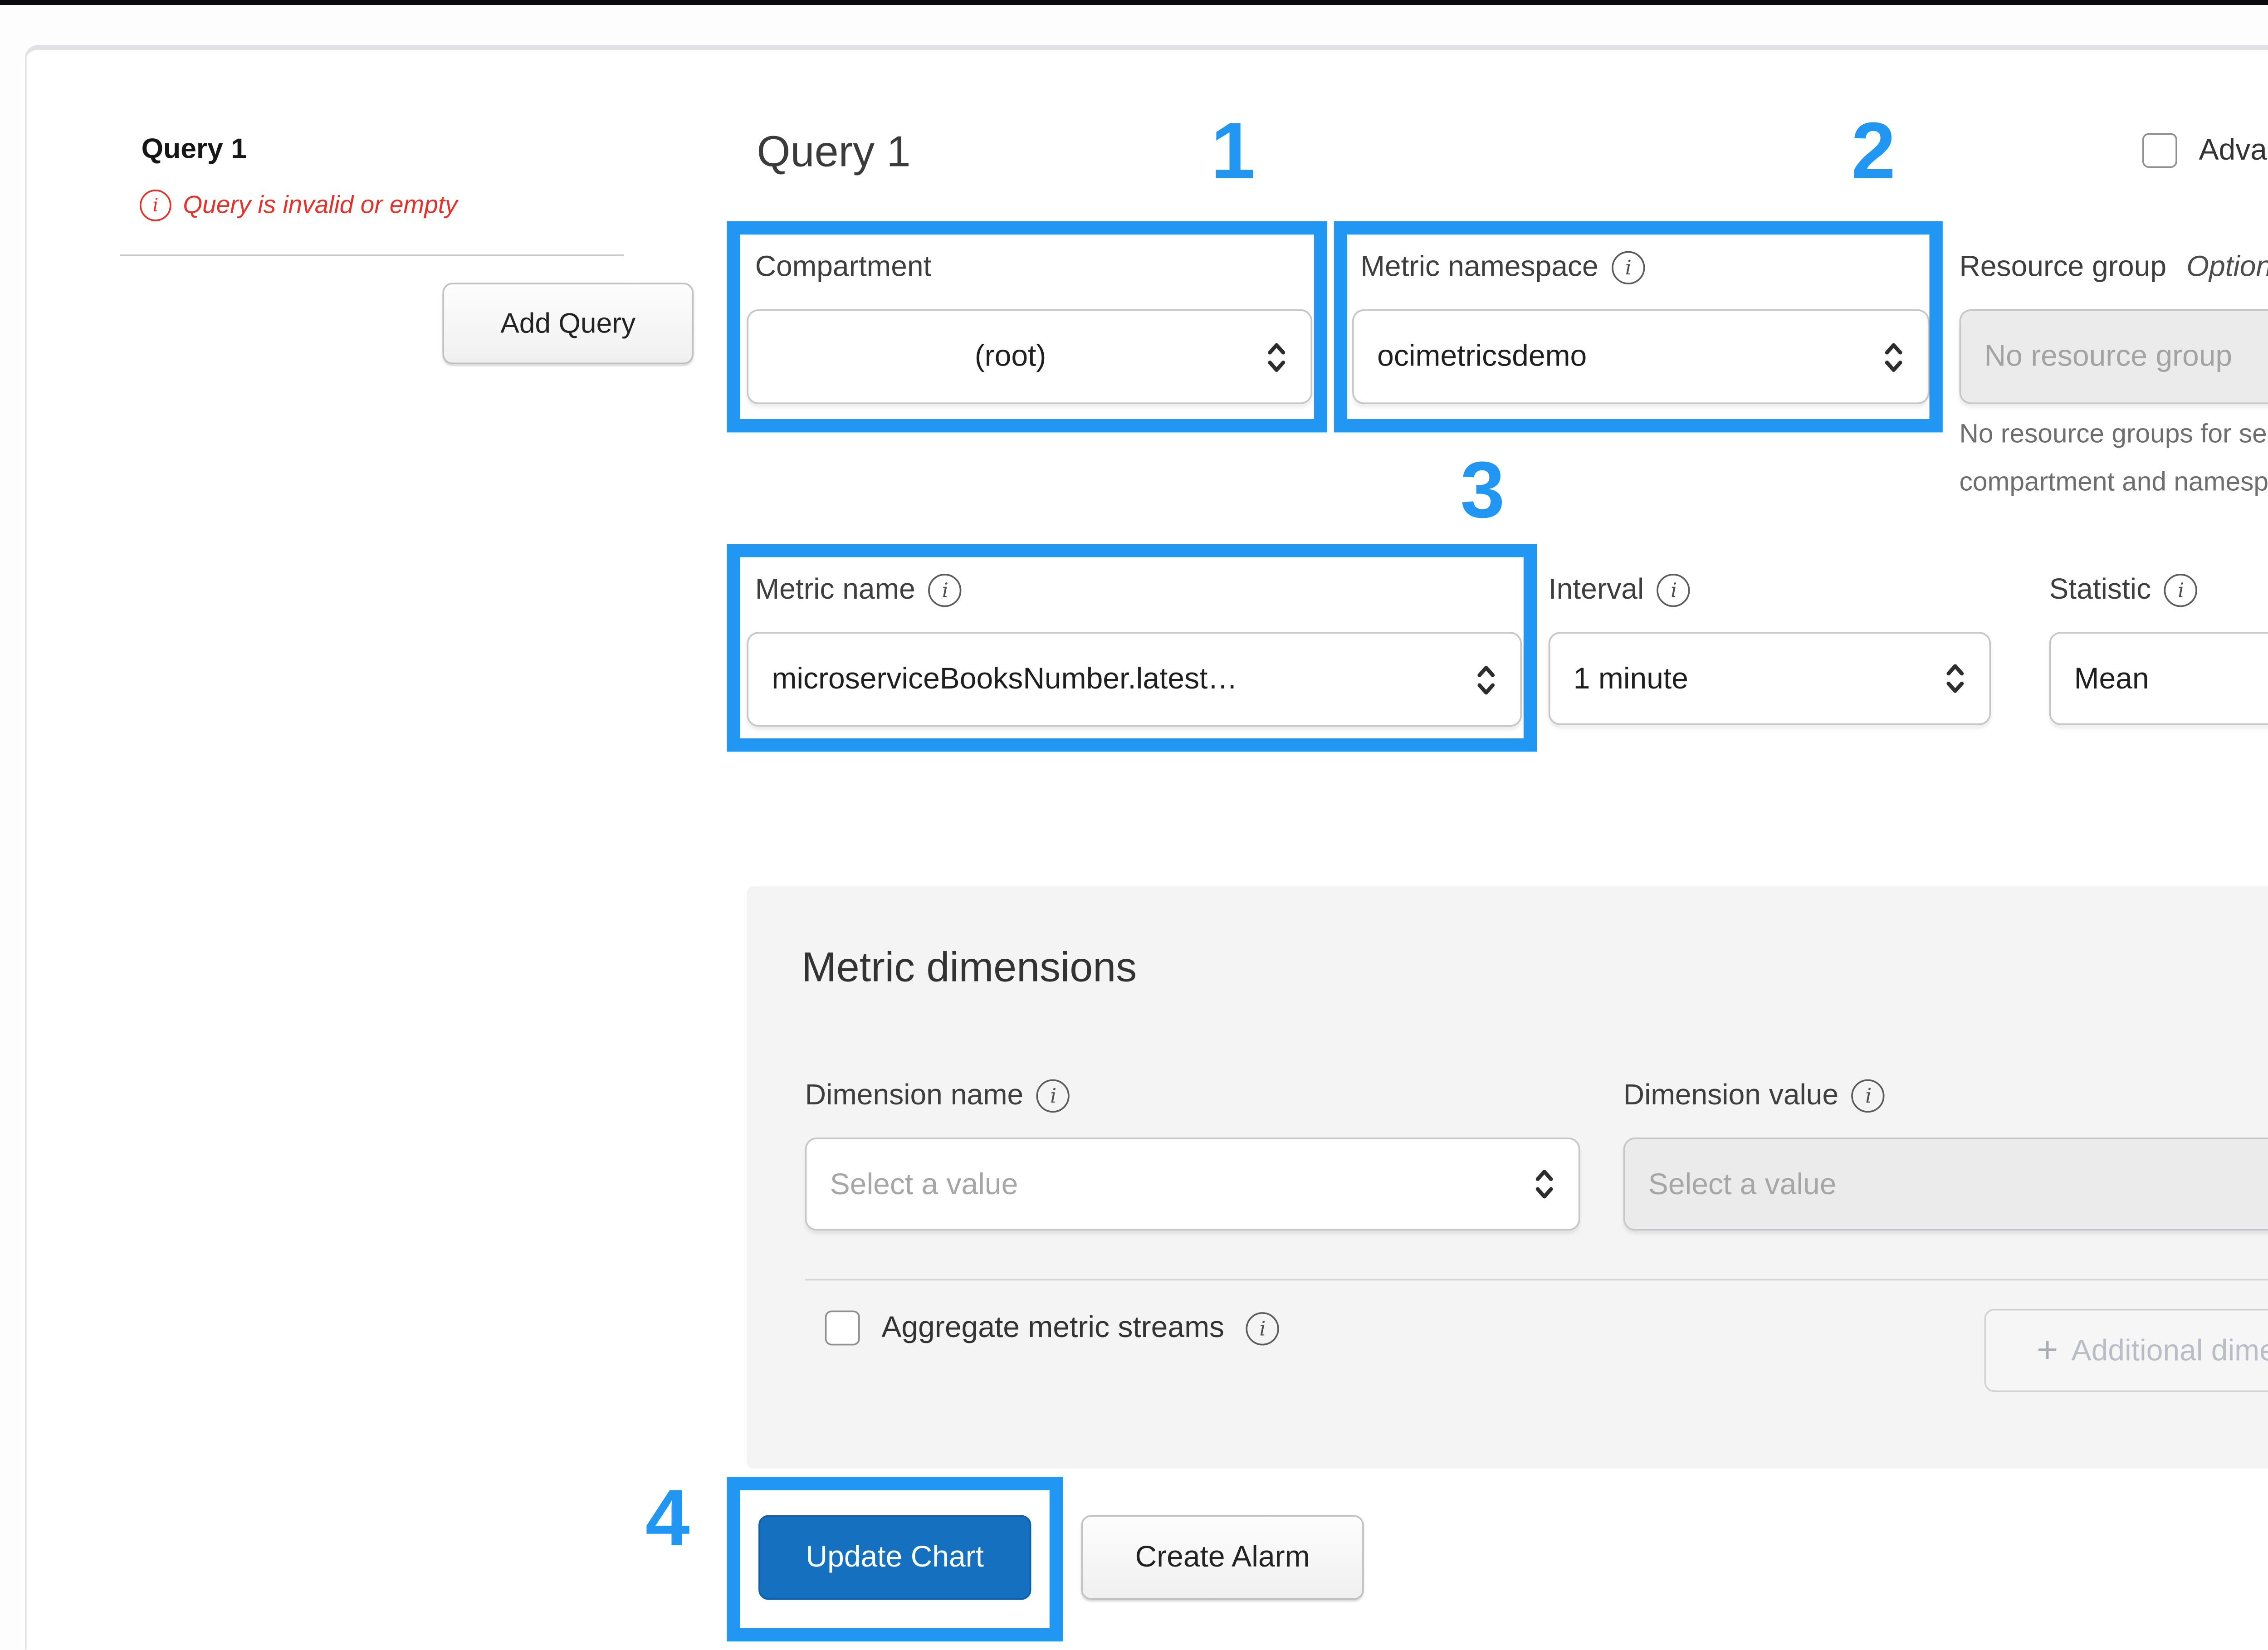 This screenshot has height=1650, width=2268. I want to click on dimension-name-placeholder: Select a value, so click(924, 1183).